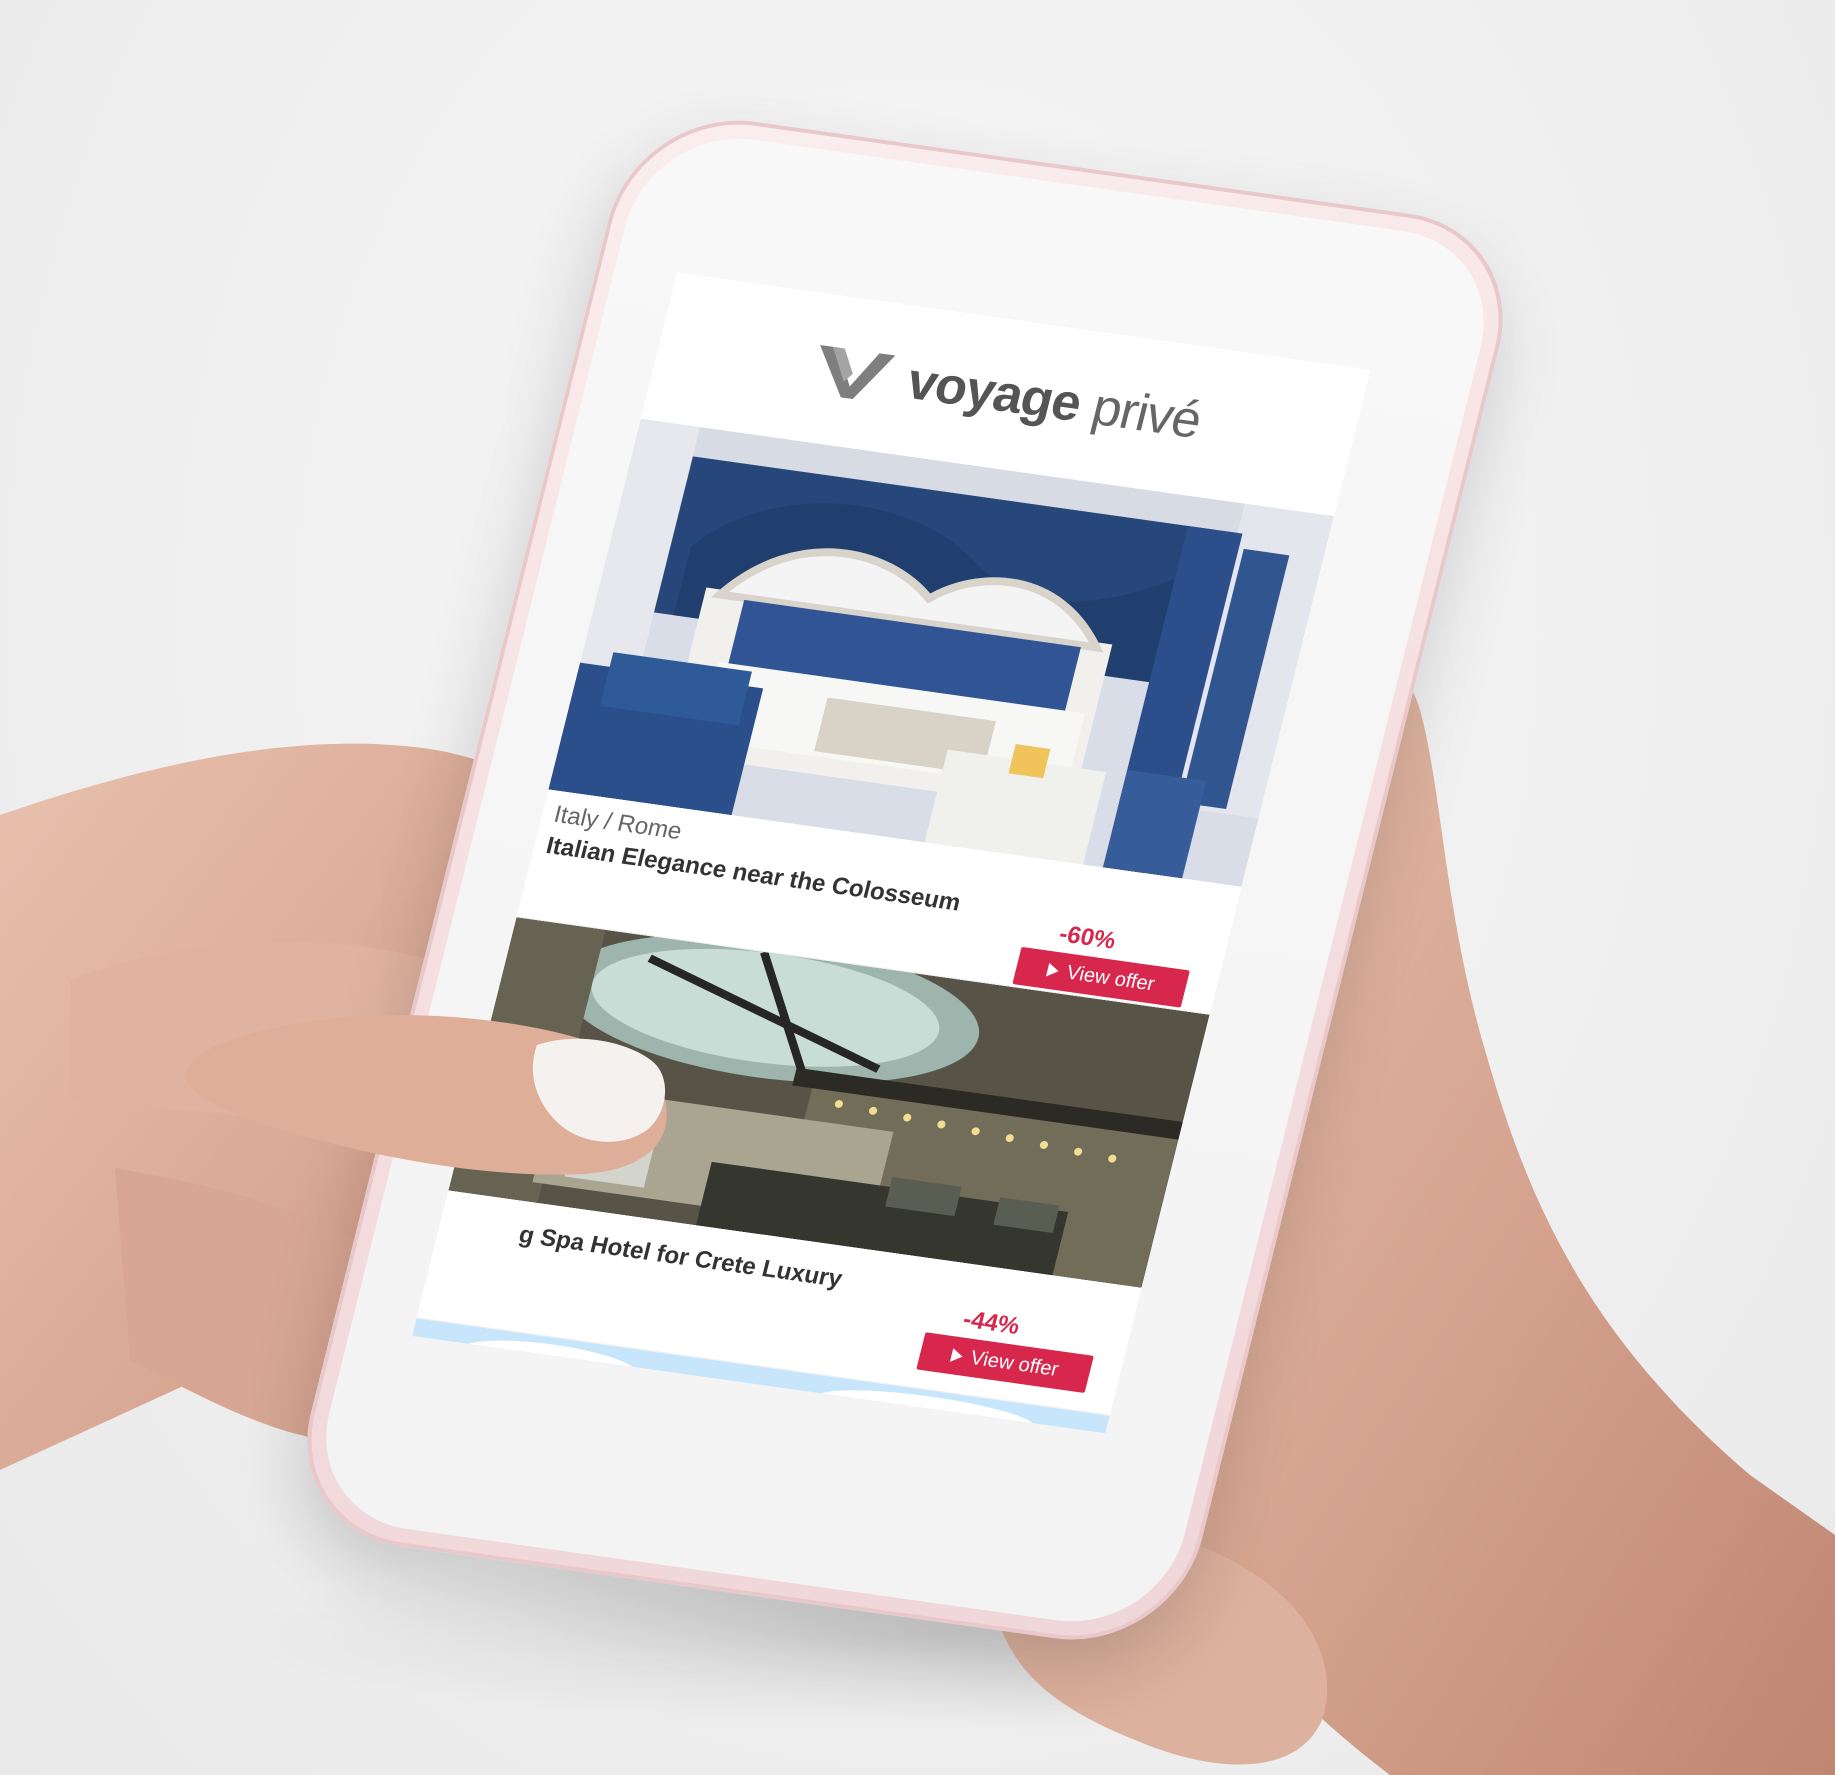 Image resolution: width=1835 pixels, height=1775 pixels. What do you see at coordinates (1087, 937) in the screenshot?
I see `discount-badge: -60%` at bounding box center [1087, 937].